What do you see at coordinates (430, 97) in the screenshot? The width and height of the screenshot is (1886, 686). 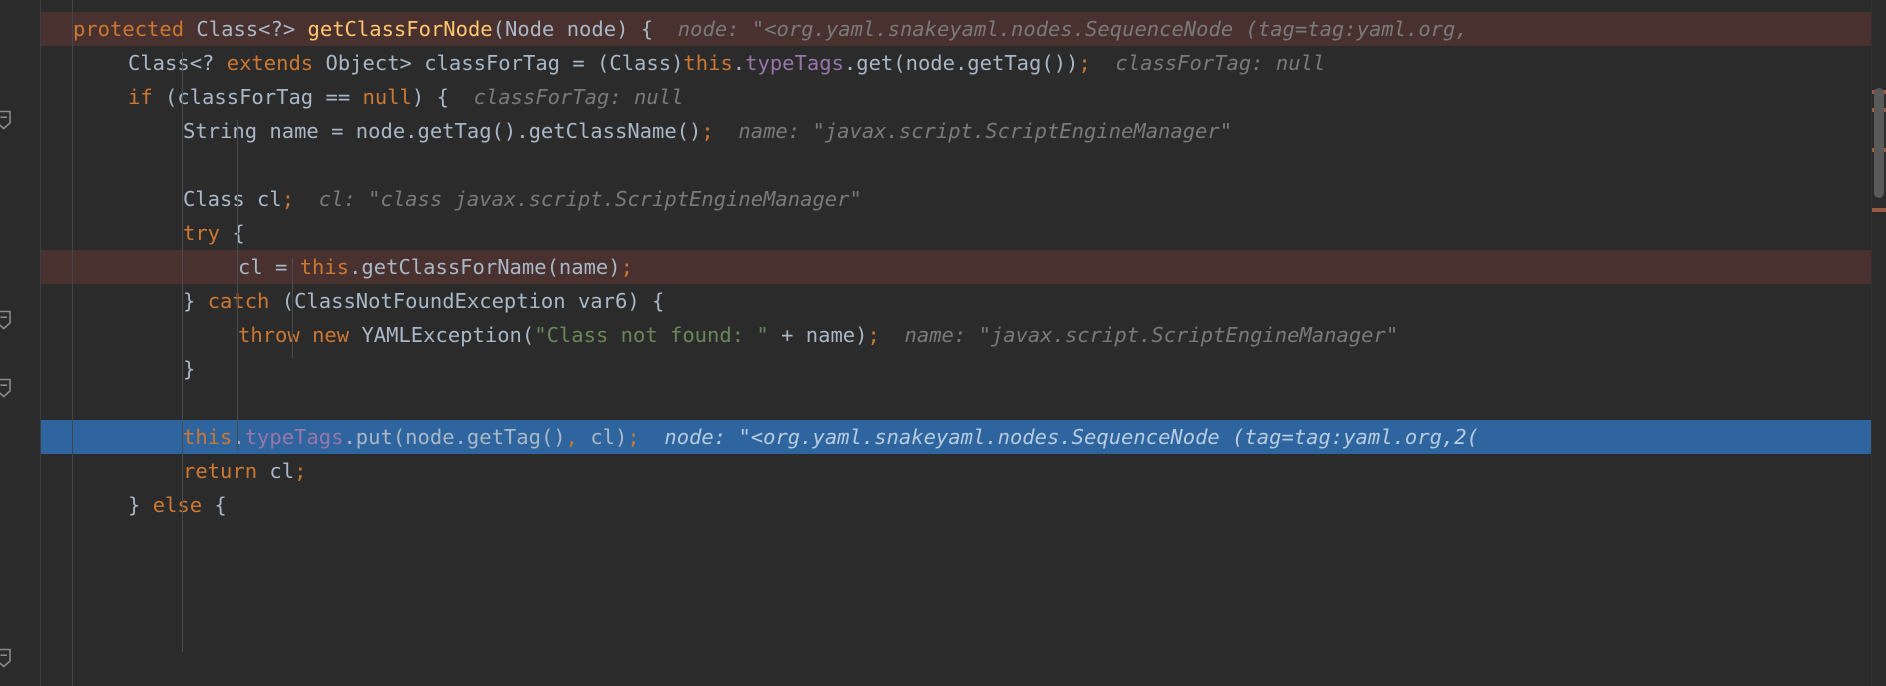 I see `code-token: ) {` at bounding box center [430, 97].